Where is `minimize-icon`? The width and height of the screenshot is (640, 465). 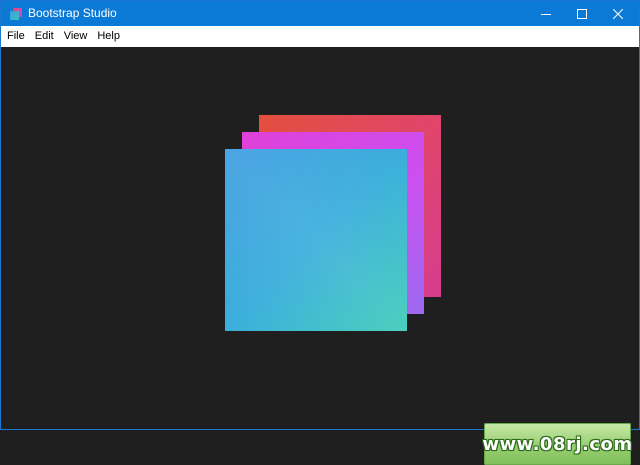
minimize-icon is located at coordinates (546, 14).